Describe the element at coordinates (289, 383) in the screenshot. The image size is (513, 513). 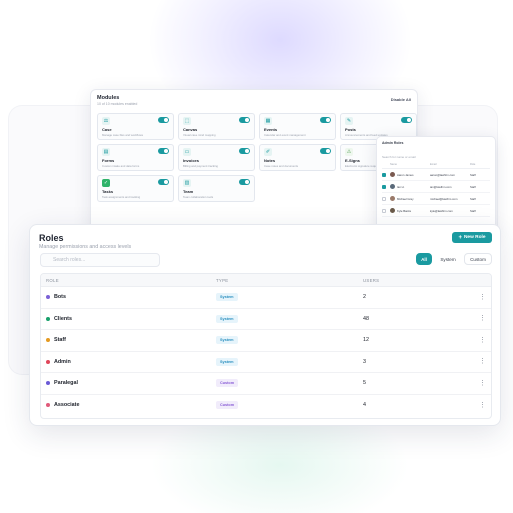
I see `role-type-cell: Custom` at that location.